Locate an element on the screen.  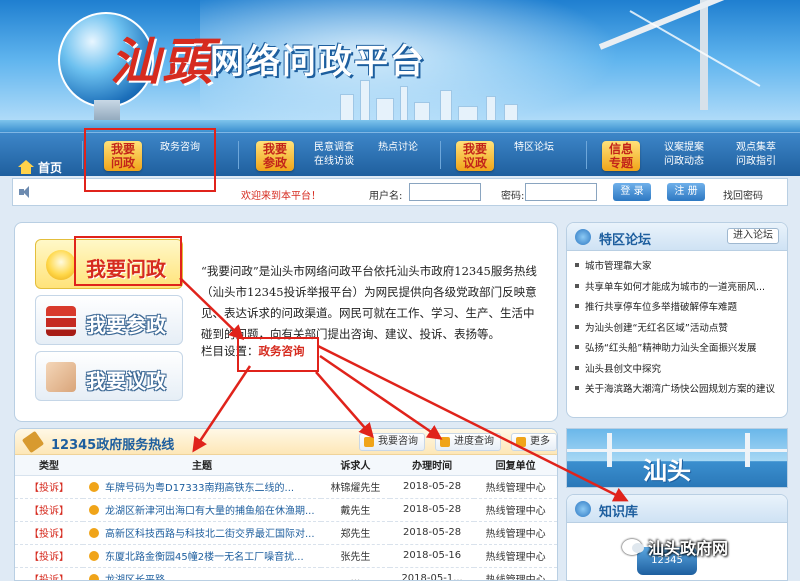
nav-link-proposals: 议案提案 is located at coordinates (684, 148).